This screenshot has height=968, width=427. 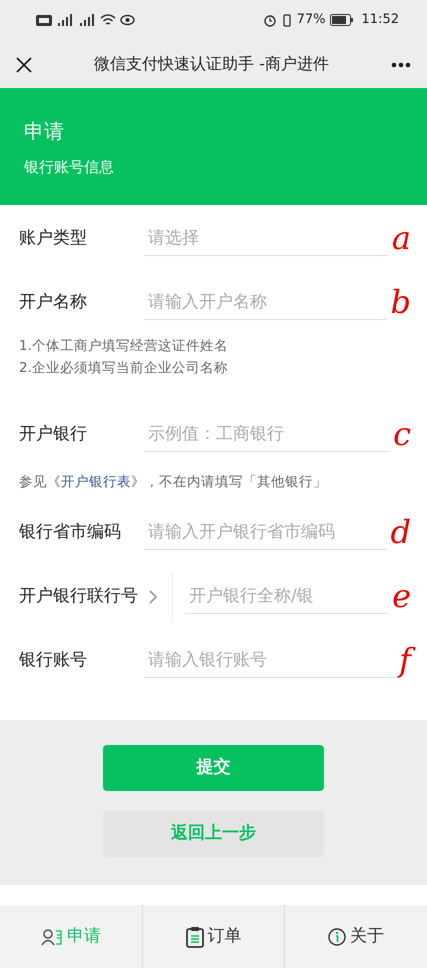 I want to click on header-subtitle: 银行账号信息, so click(x=69, y=167).